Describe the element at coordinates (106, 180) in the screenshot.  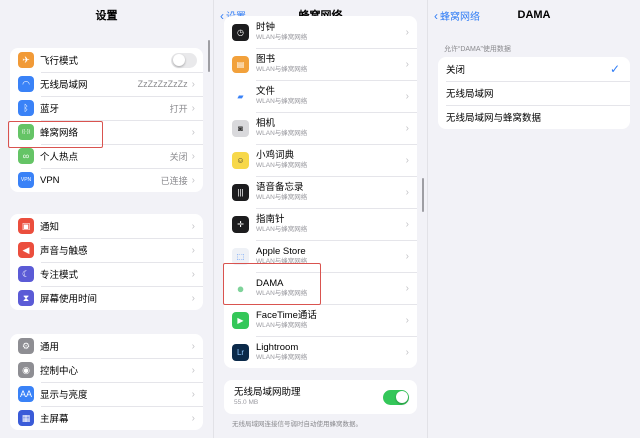
I see `settings-row: VPN VPN 已连接 ›` at that location.